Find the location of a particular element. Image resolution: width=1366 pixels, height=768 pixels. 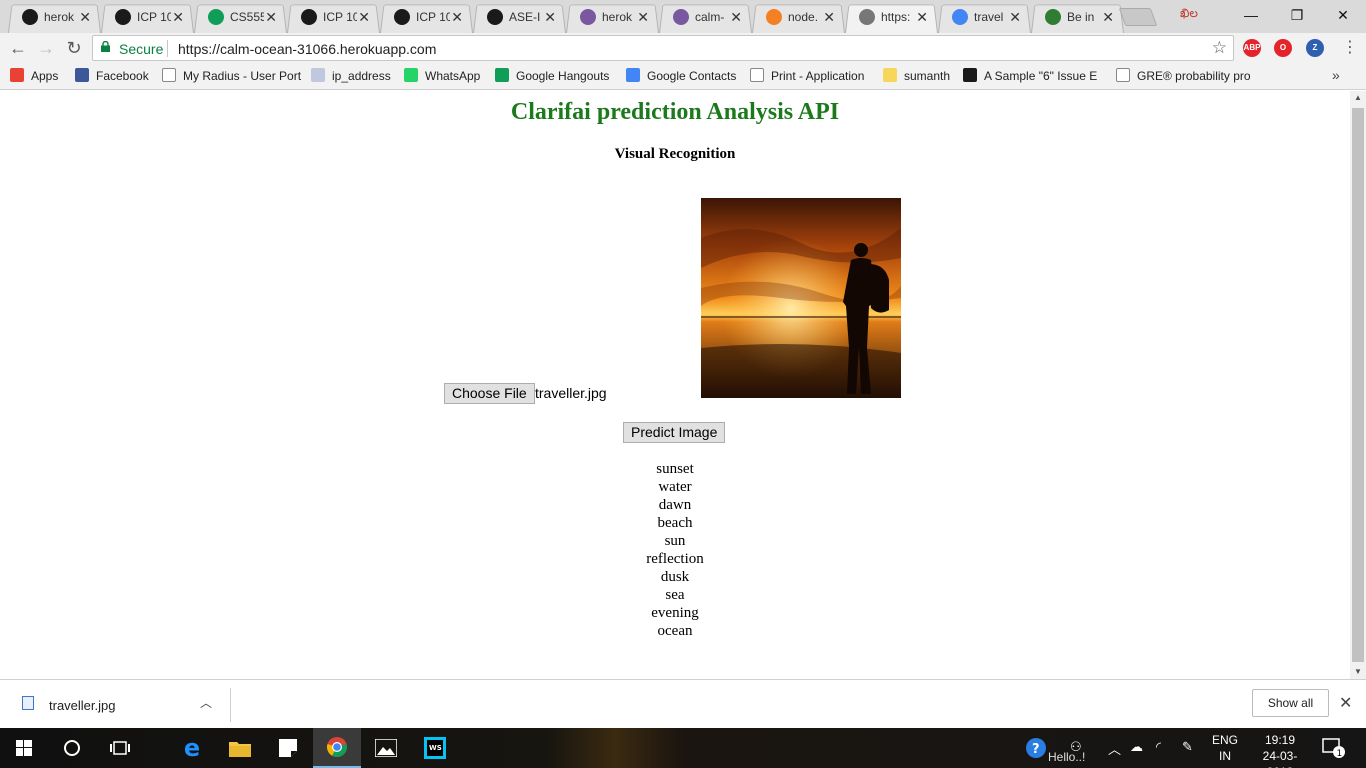

predict-image-button: Predict Image is located at coordinates (674, 432).